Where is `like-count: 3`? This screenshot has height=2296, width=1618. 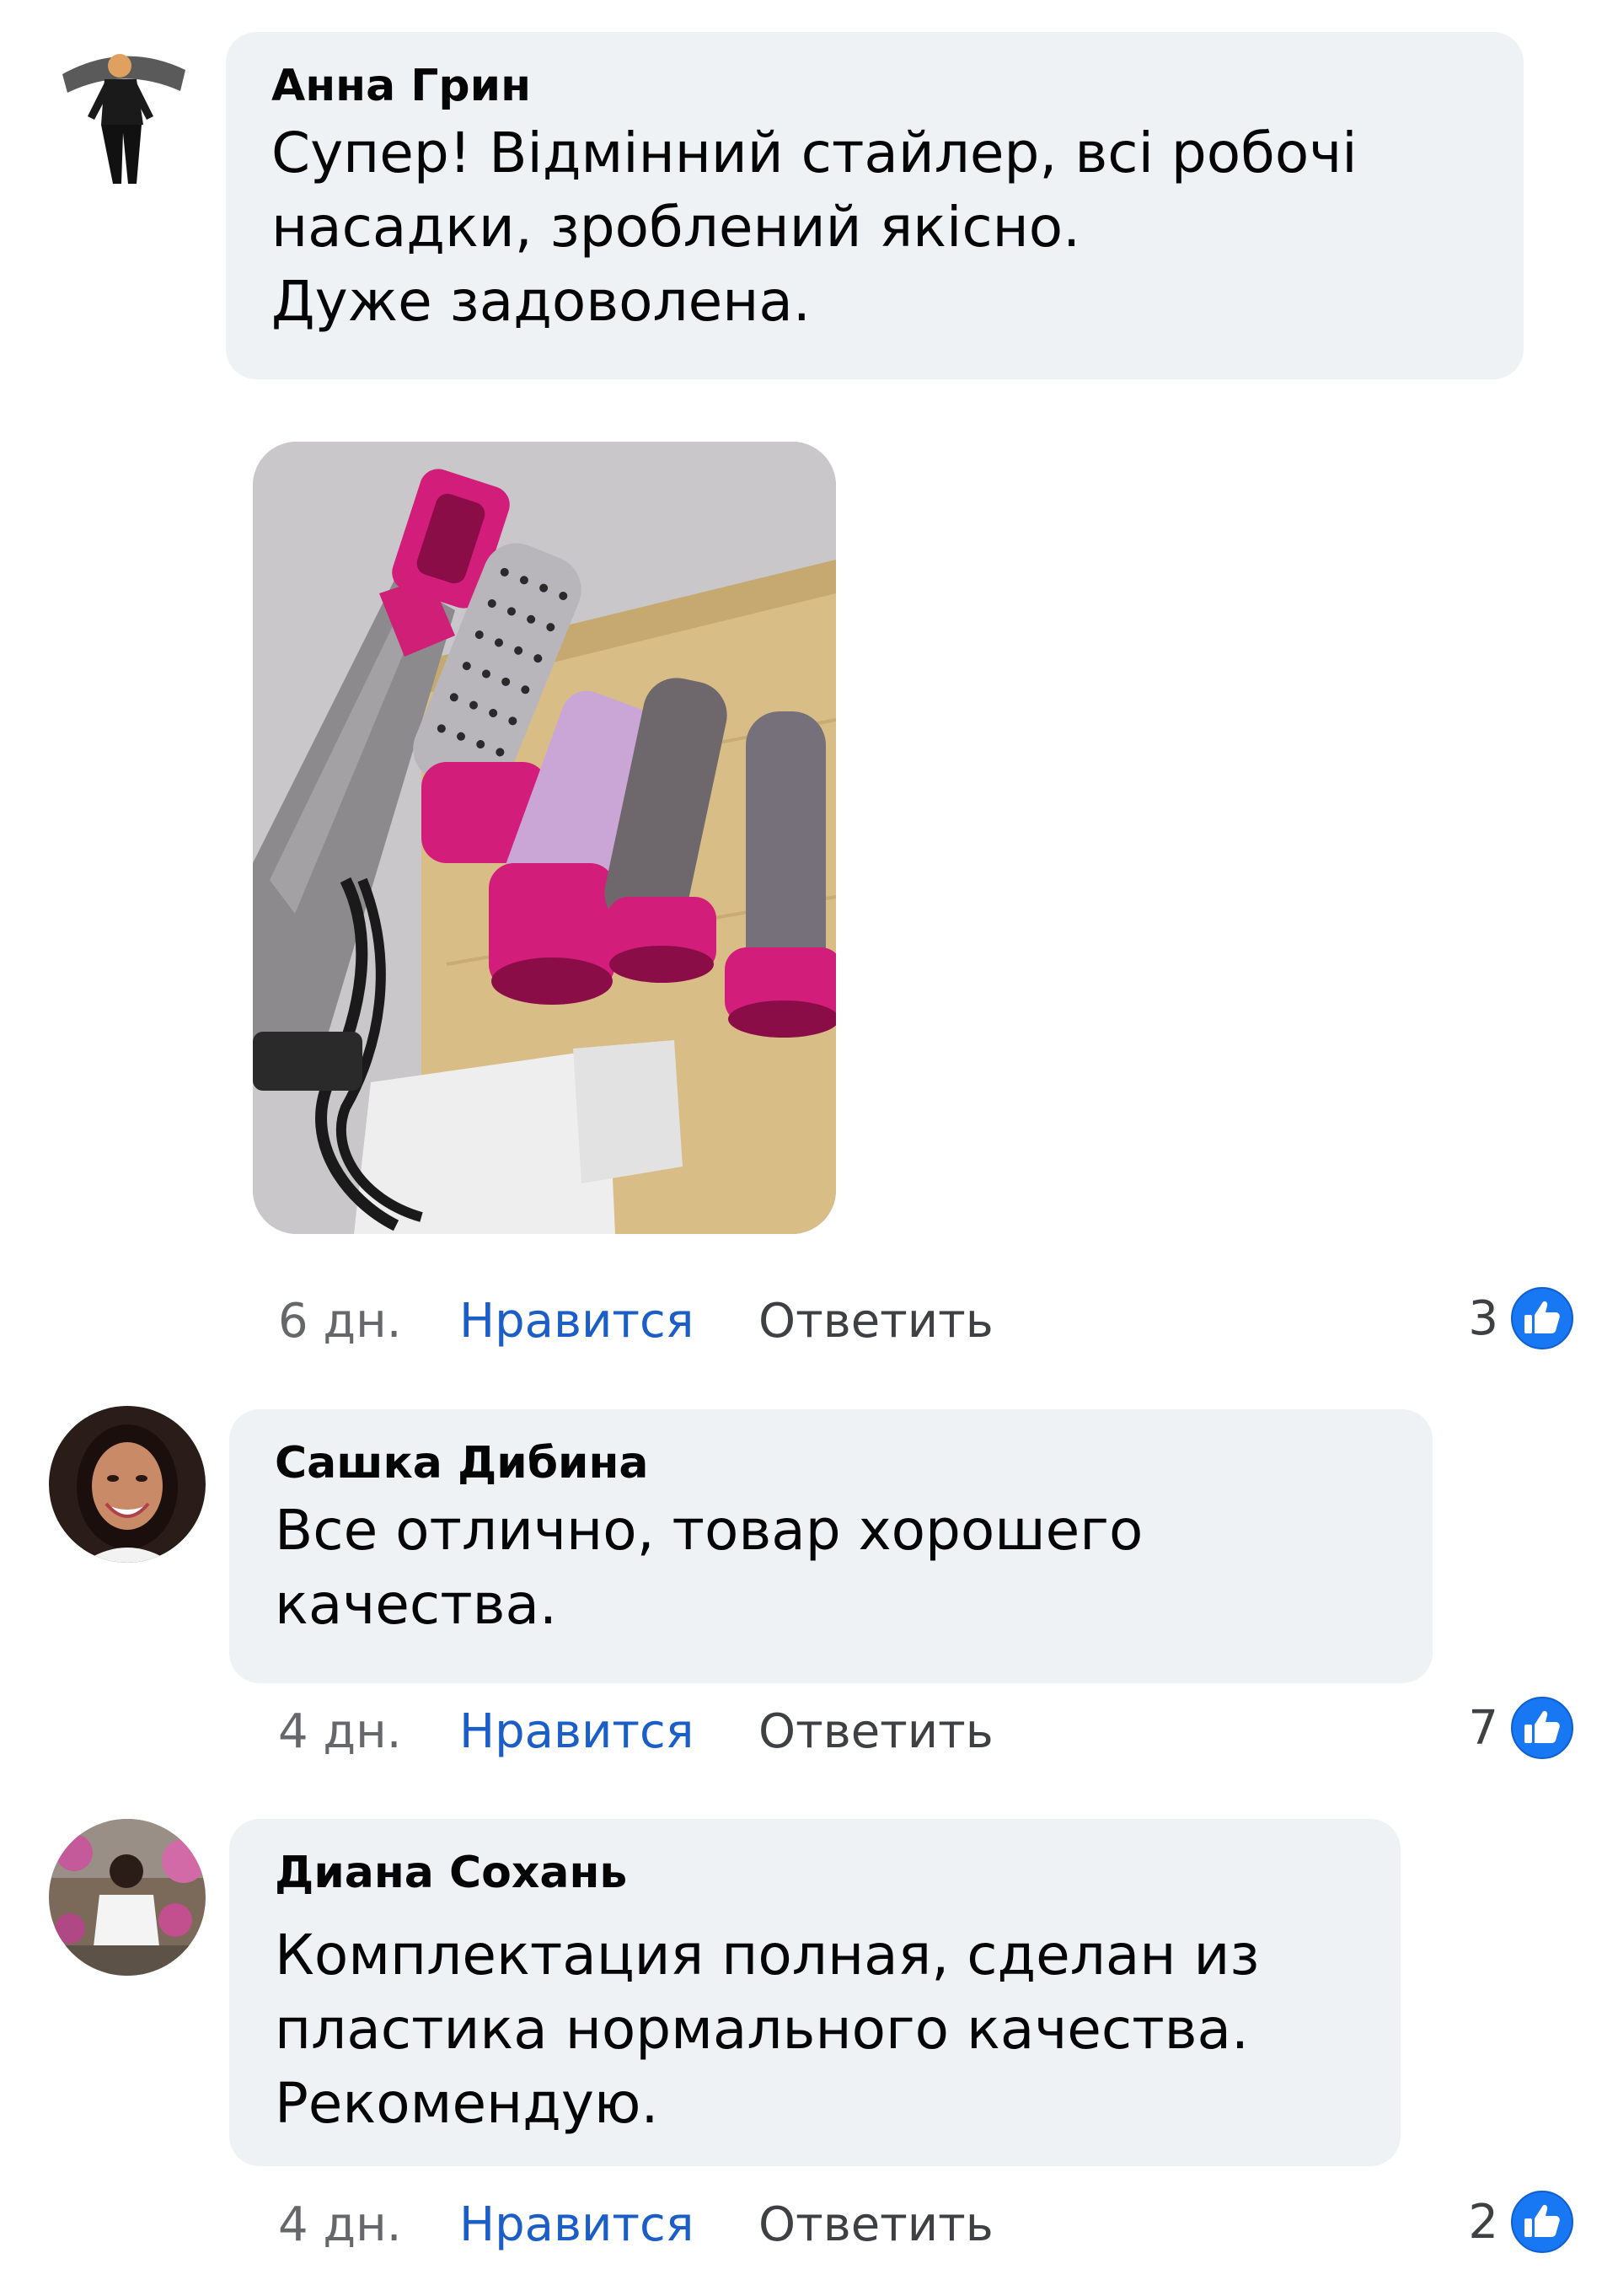
like-count: 3 is located at coordinates (1483, 1318).